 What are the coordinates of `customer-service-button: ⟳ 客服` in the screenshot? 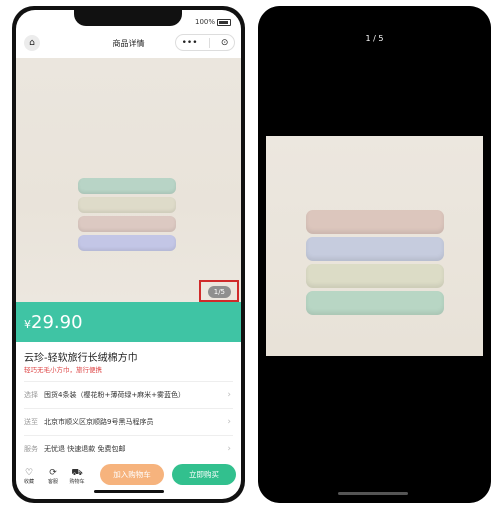 It's located at (53, 476).